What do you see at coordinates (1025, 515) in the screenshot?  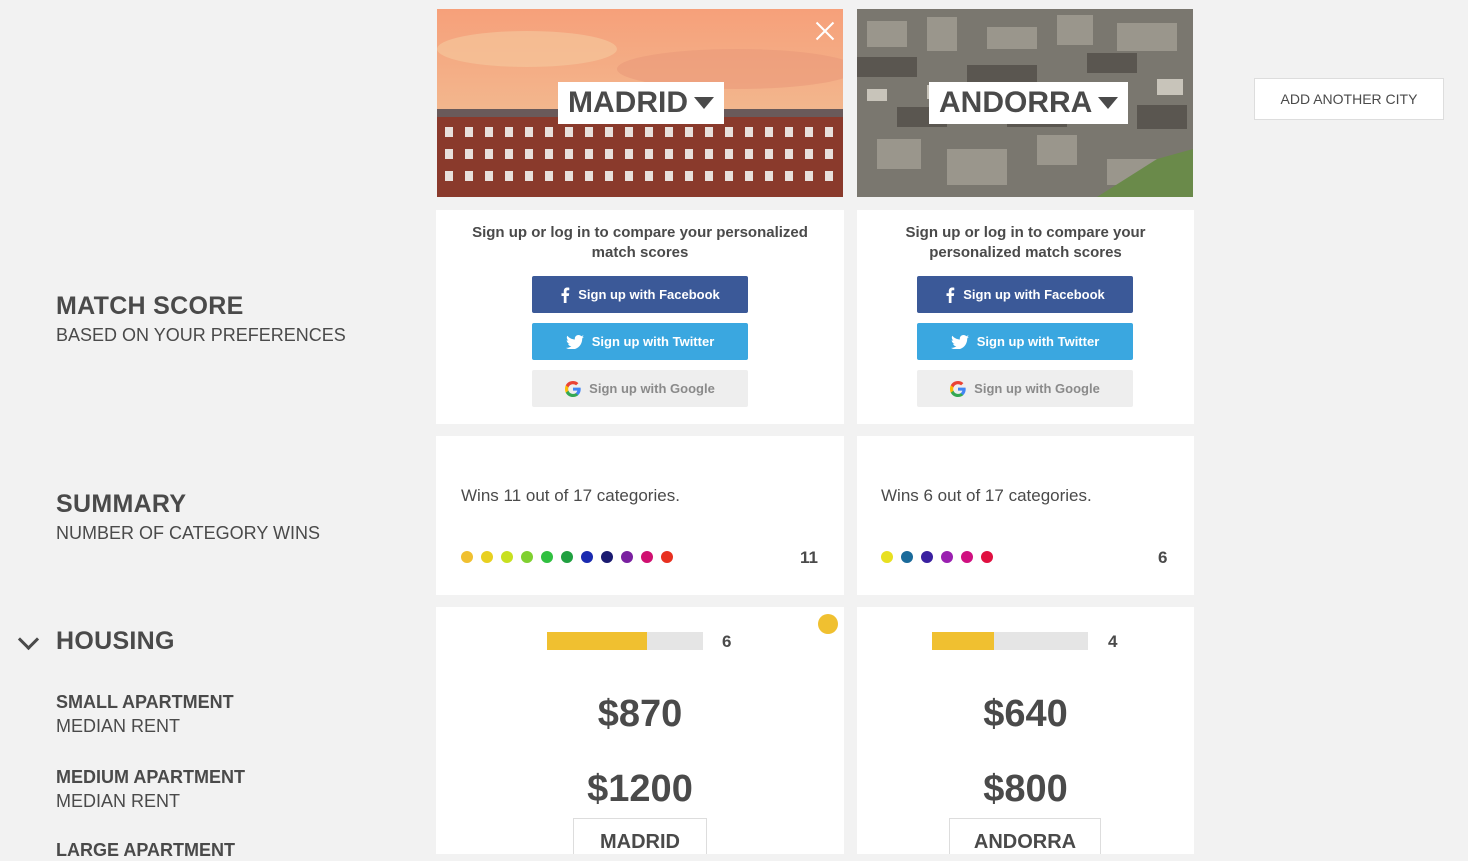 I see `andorra-summary-card: Wins 6 out of 17 categories. 6` at bounding box center [1025, 515].